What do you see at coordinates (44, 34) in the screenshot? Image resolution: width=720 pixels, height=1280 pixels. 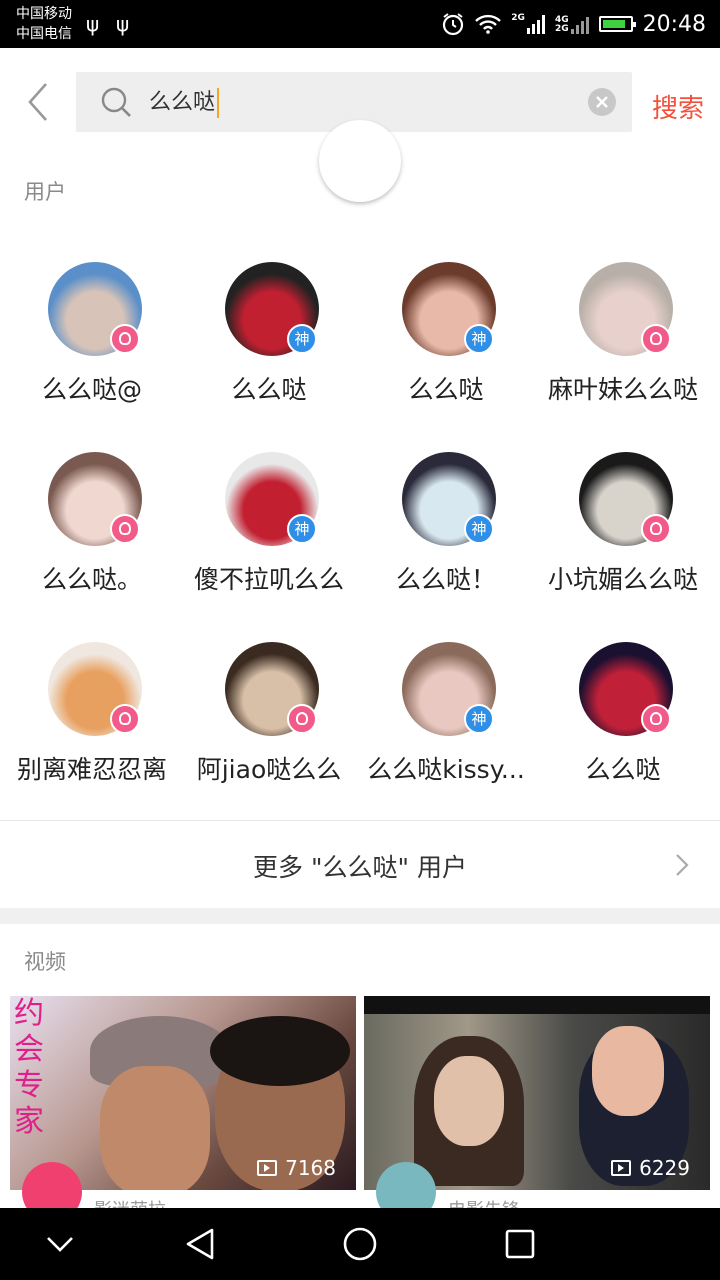 I see `carrier-2: 中国电信` at bounding box center [44, 34].